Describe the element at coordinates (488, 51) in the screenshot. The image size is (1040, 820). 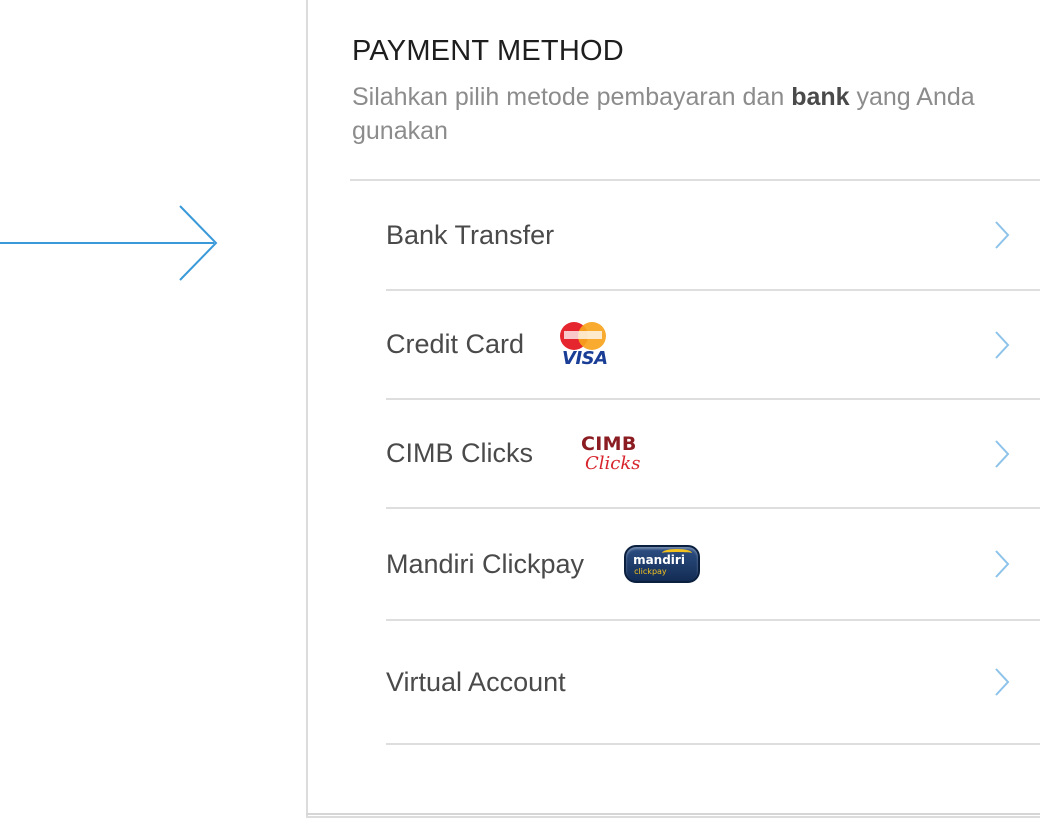
I see `page-title: PAYMENT METHOD` at that location.